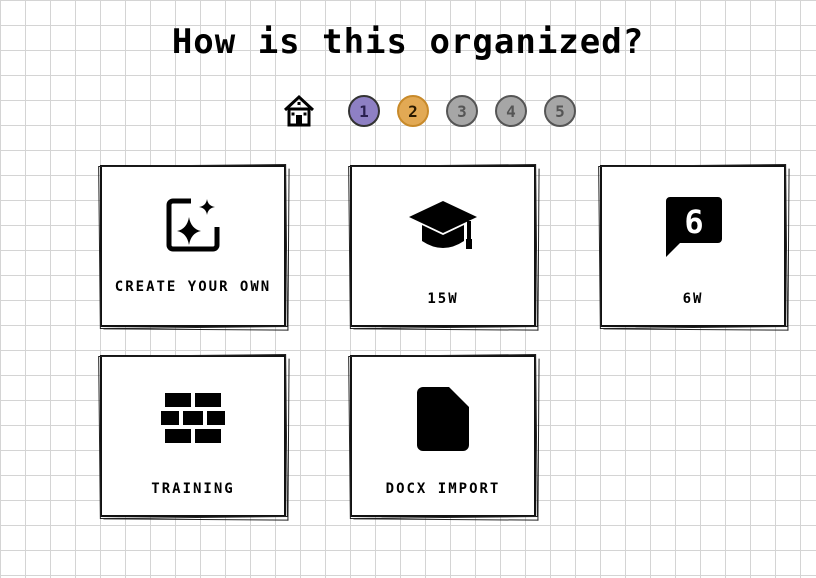  What do you see at coordinates (193, 287) in the screenshot?
I see `card-label: CREATE YOUR OWN` at bounding box center [193, 287].